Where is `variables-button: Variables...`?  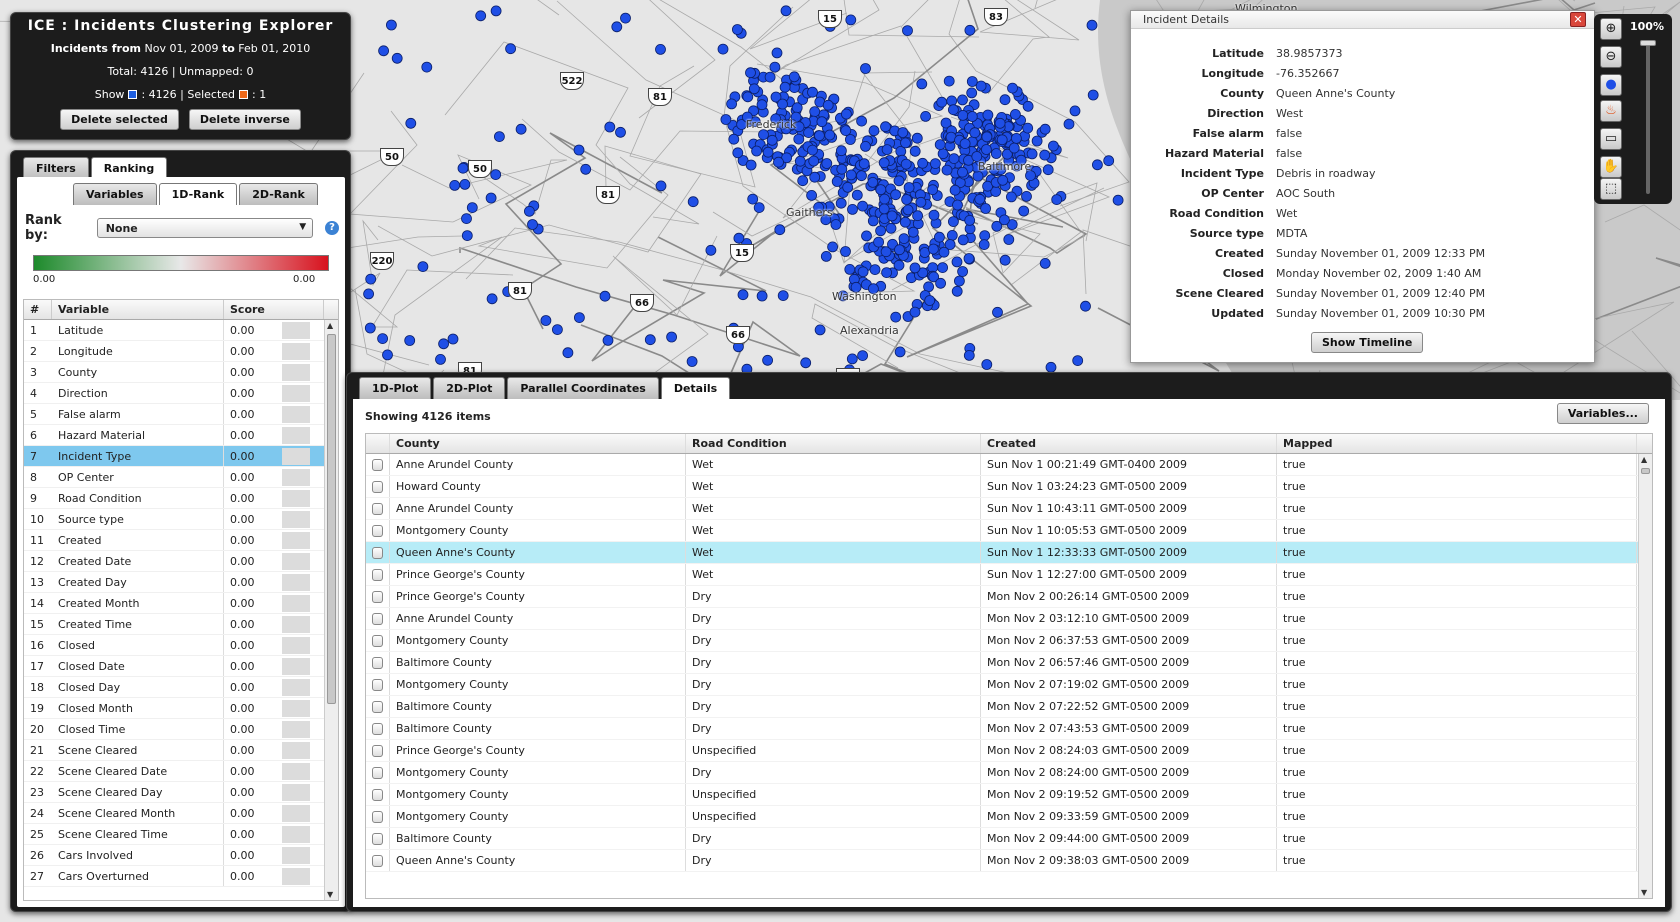 variables-button: Variables... is located at coordinates (1602, 413).